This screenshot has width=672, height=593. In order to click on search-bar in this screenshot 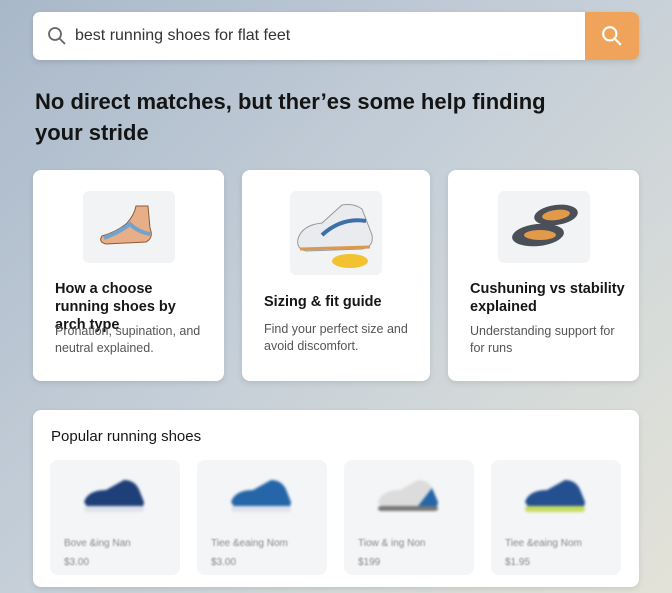, I will do `click(336, 36)`.